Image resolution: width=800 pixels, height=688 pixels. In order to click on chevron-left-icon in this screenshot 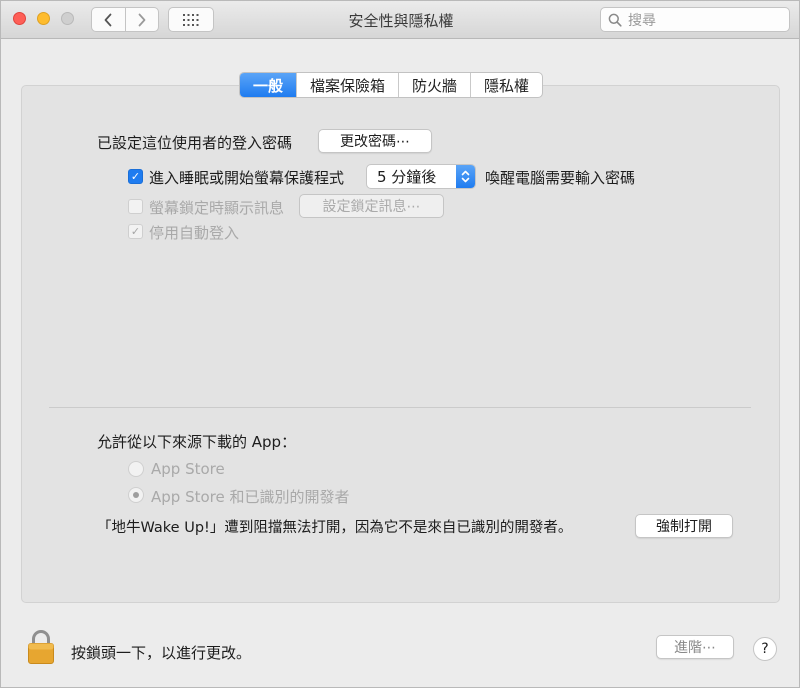, I will do `click(108, 19)`.